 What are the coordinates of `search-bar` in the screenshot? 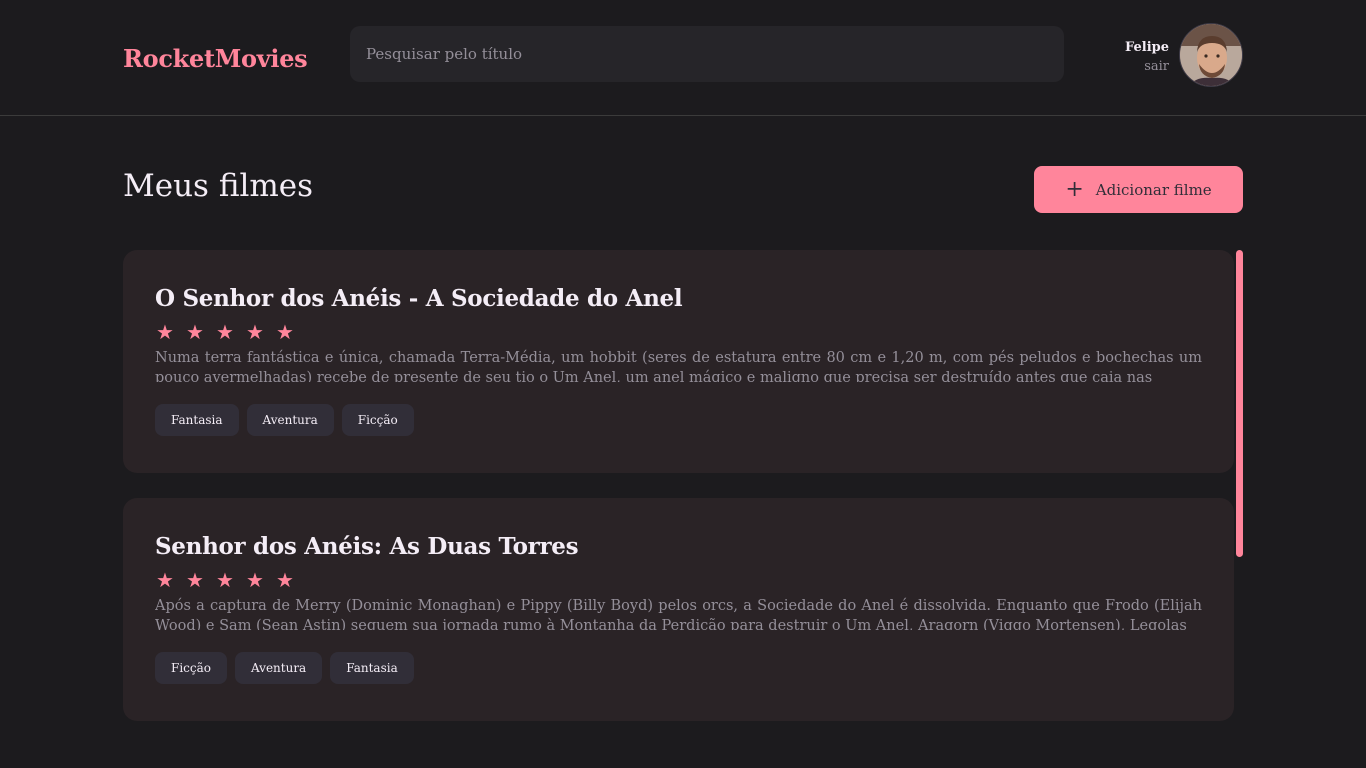 It's located at (707, 54).